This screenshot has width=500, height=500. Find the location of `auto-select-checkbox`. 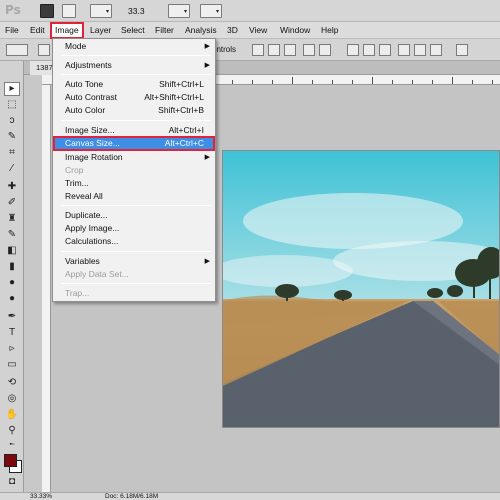

auto-select-checkbox is located at coordinates (44, 50).